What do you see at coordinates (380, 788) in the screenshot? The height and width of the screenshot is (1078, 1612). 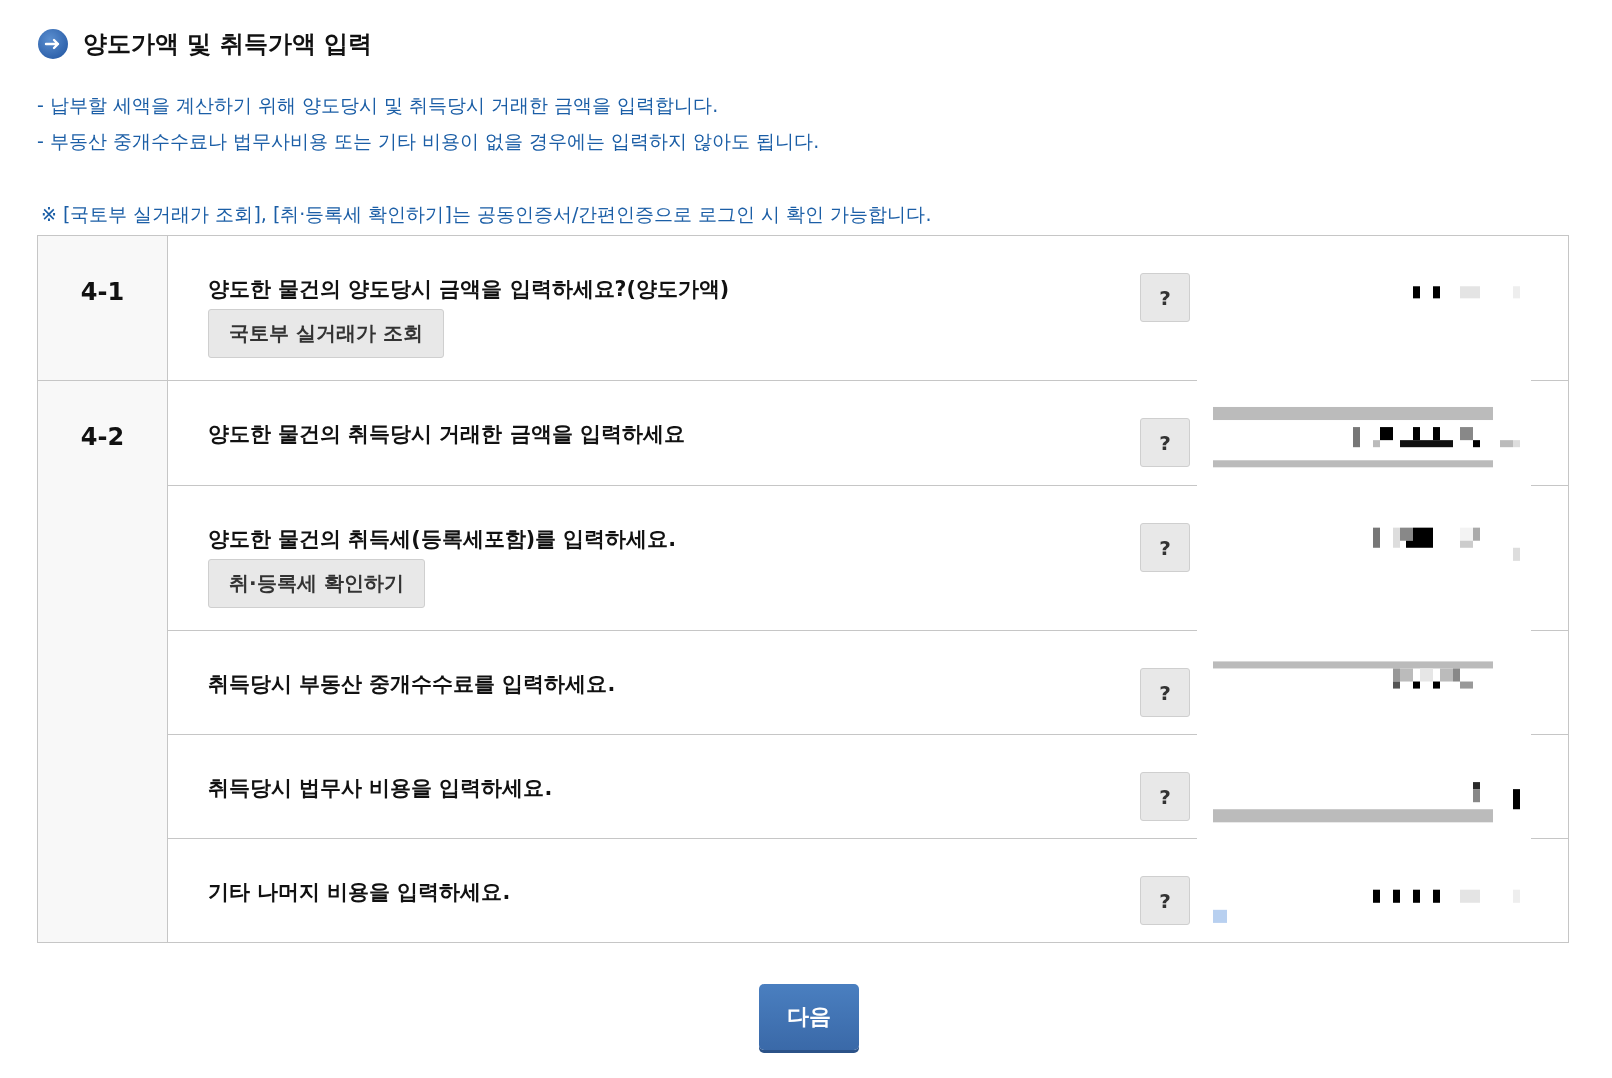 I see `question-text: 취득당시 법무사 비용을 입력하세요.` at bounding box center [380, 788].